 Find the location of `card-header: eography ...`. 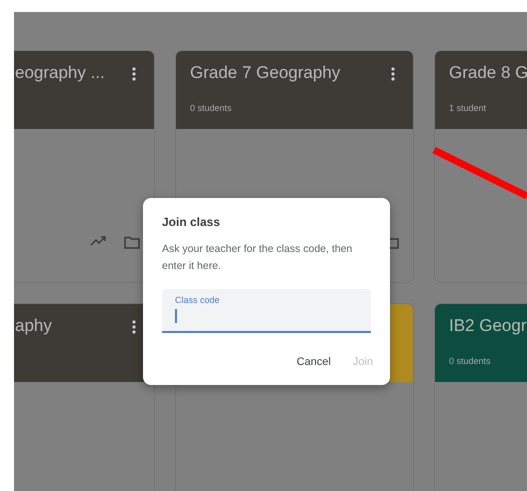

card-header: eography ... is located at coordinates (84, 90).